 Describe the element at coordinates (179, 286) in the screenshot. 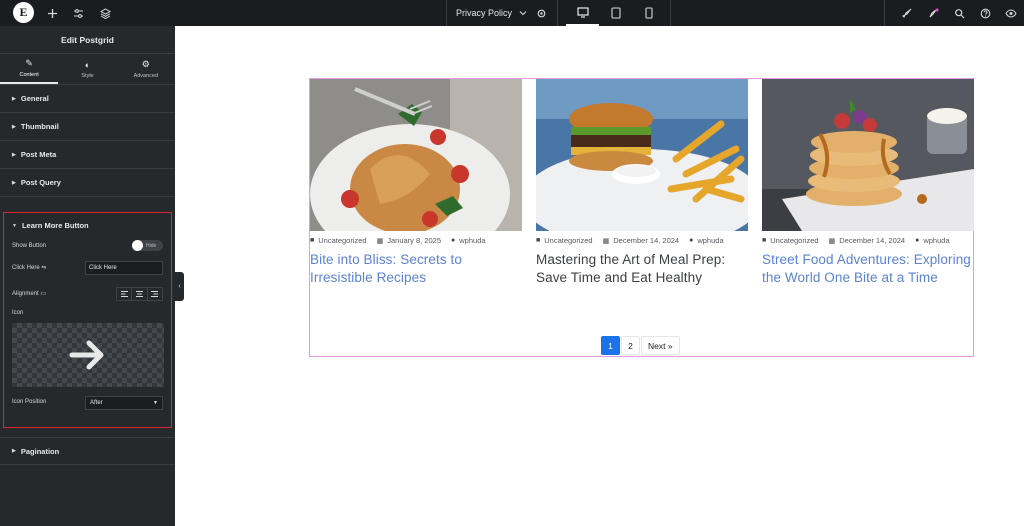

I see `collapse-panel-handle: ‹` at that location.